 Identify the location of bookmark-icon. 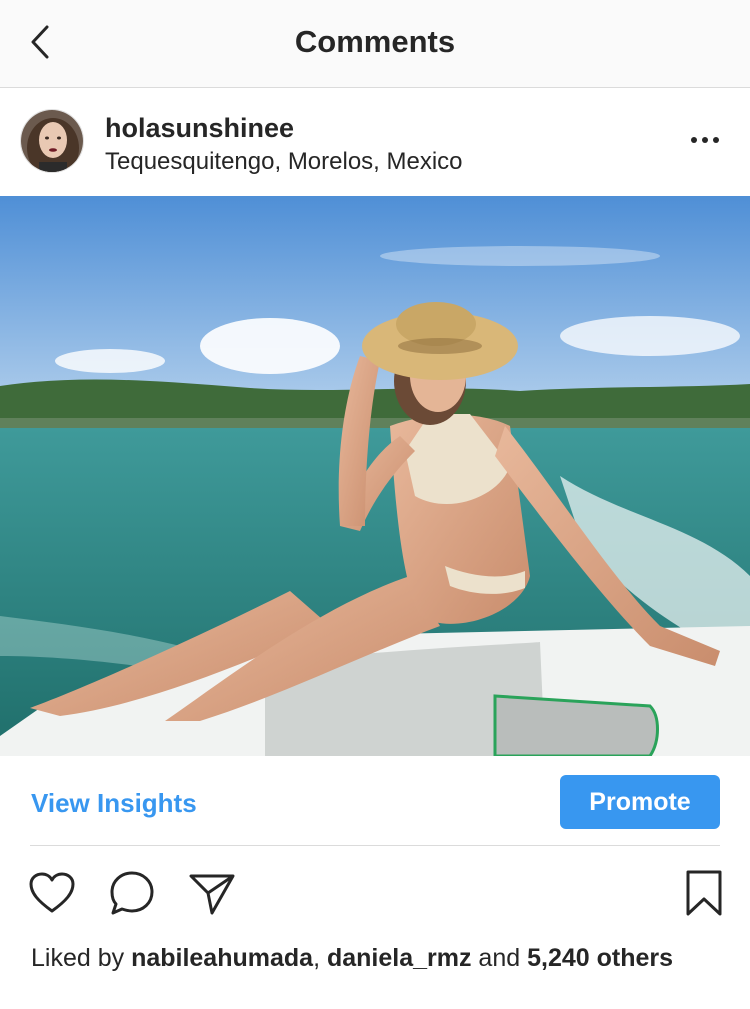
(704, 893).